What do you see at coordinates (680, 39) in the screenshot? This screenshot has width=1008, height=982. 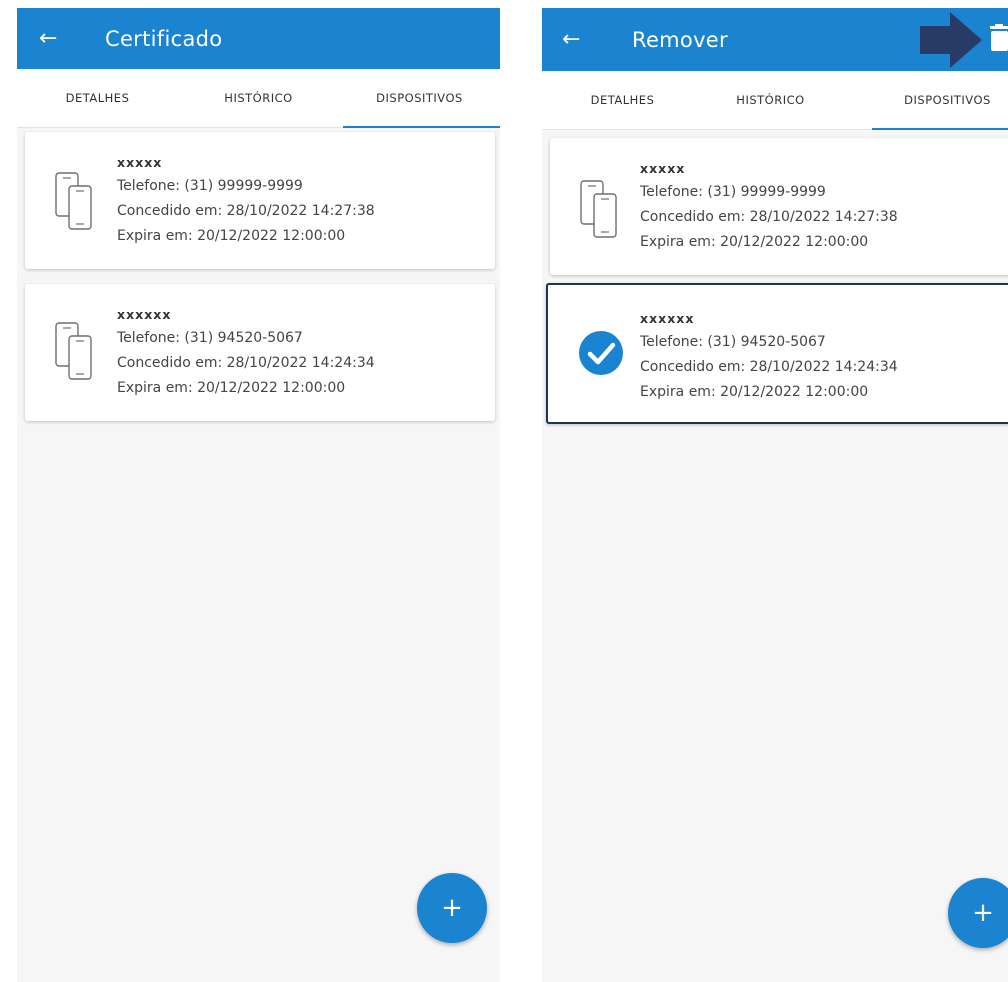 I see `page-title: Remover` at bounding box center [680, 39].